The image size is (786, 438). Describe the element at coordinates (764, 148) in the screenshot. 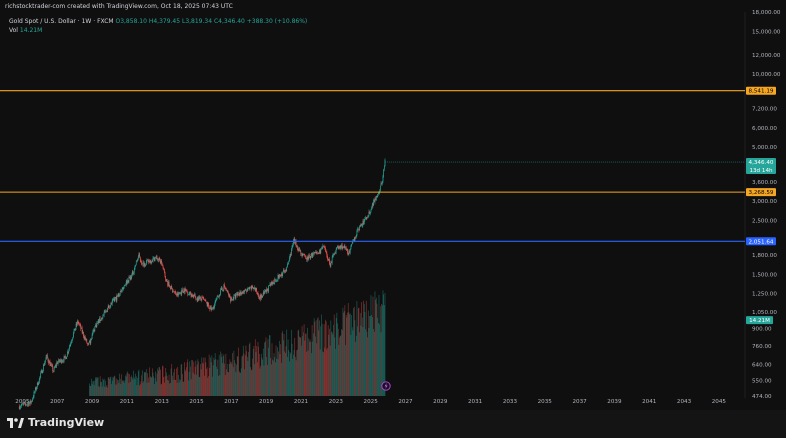

I see `y-tick-label: 5,000.00` at that location.